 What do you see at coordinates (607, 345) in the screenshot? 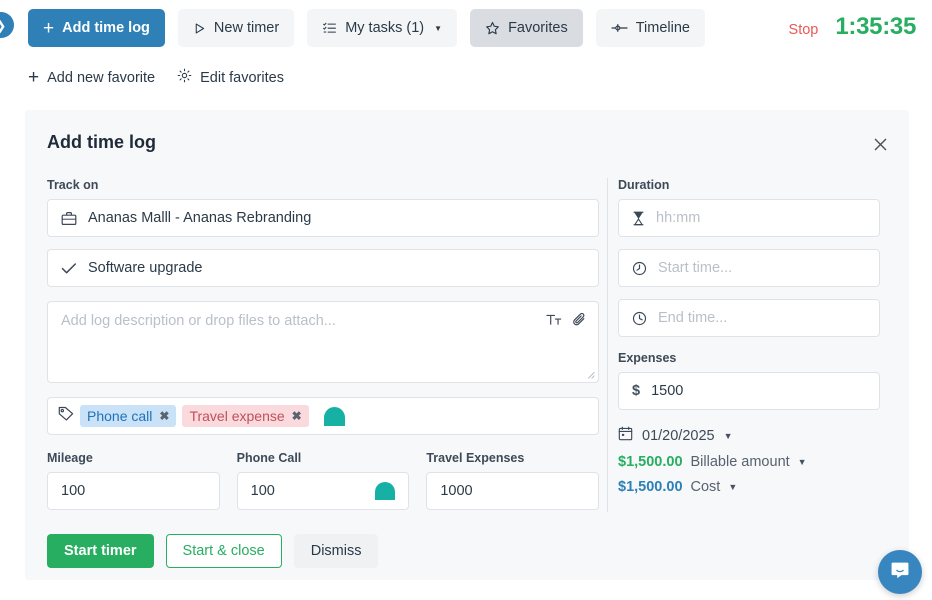
I see `column-divider` at bounding box center [607, 345].